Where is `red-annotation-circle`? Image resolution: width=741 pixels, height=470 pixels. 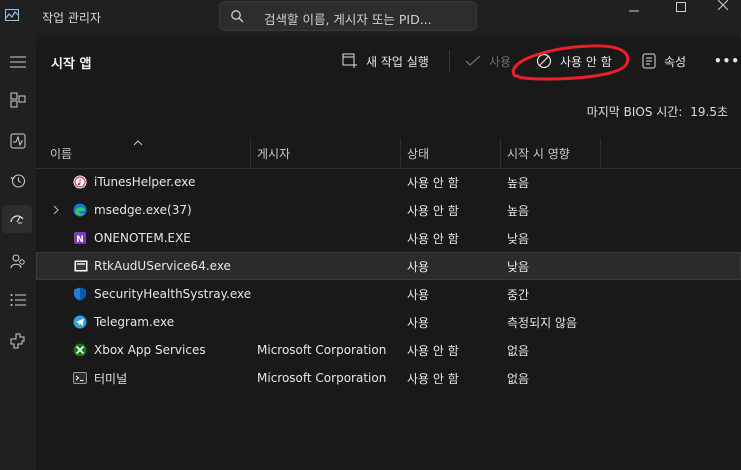 red-annotation-circle is located at coordinates (571, 62).